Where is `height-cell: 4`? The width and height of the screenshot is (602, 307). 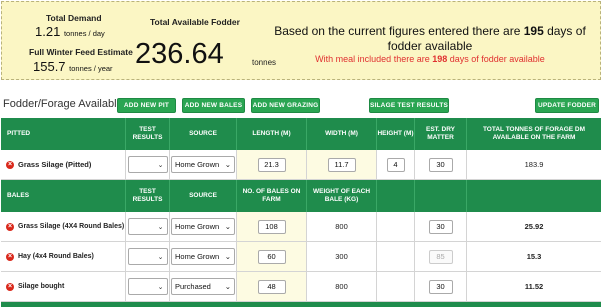
height-cell: 4 is located at coordinates (396, 164).